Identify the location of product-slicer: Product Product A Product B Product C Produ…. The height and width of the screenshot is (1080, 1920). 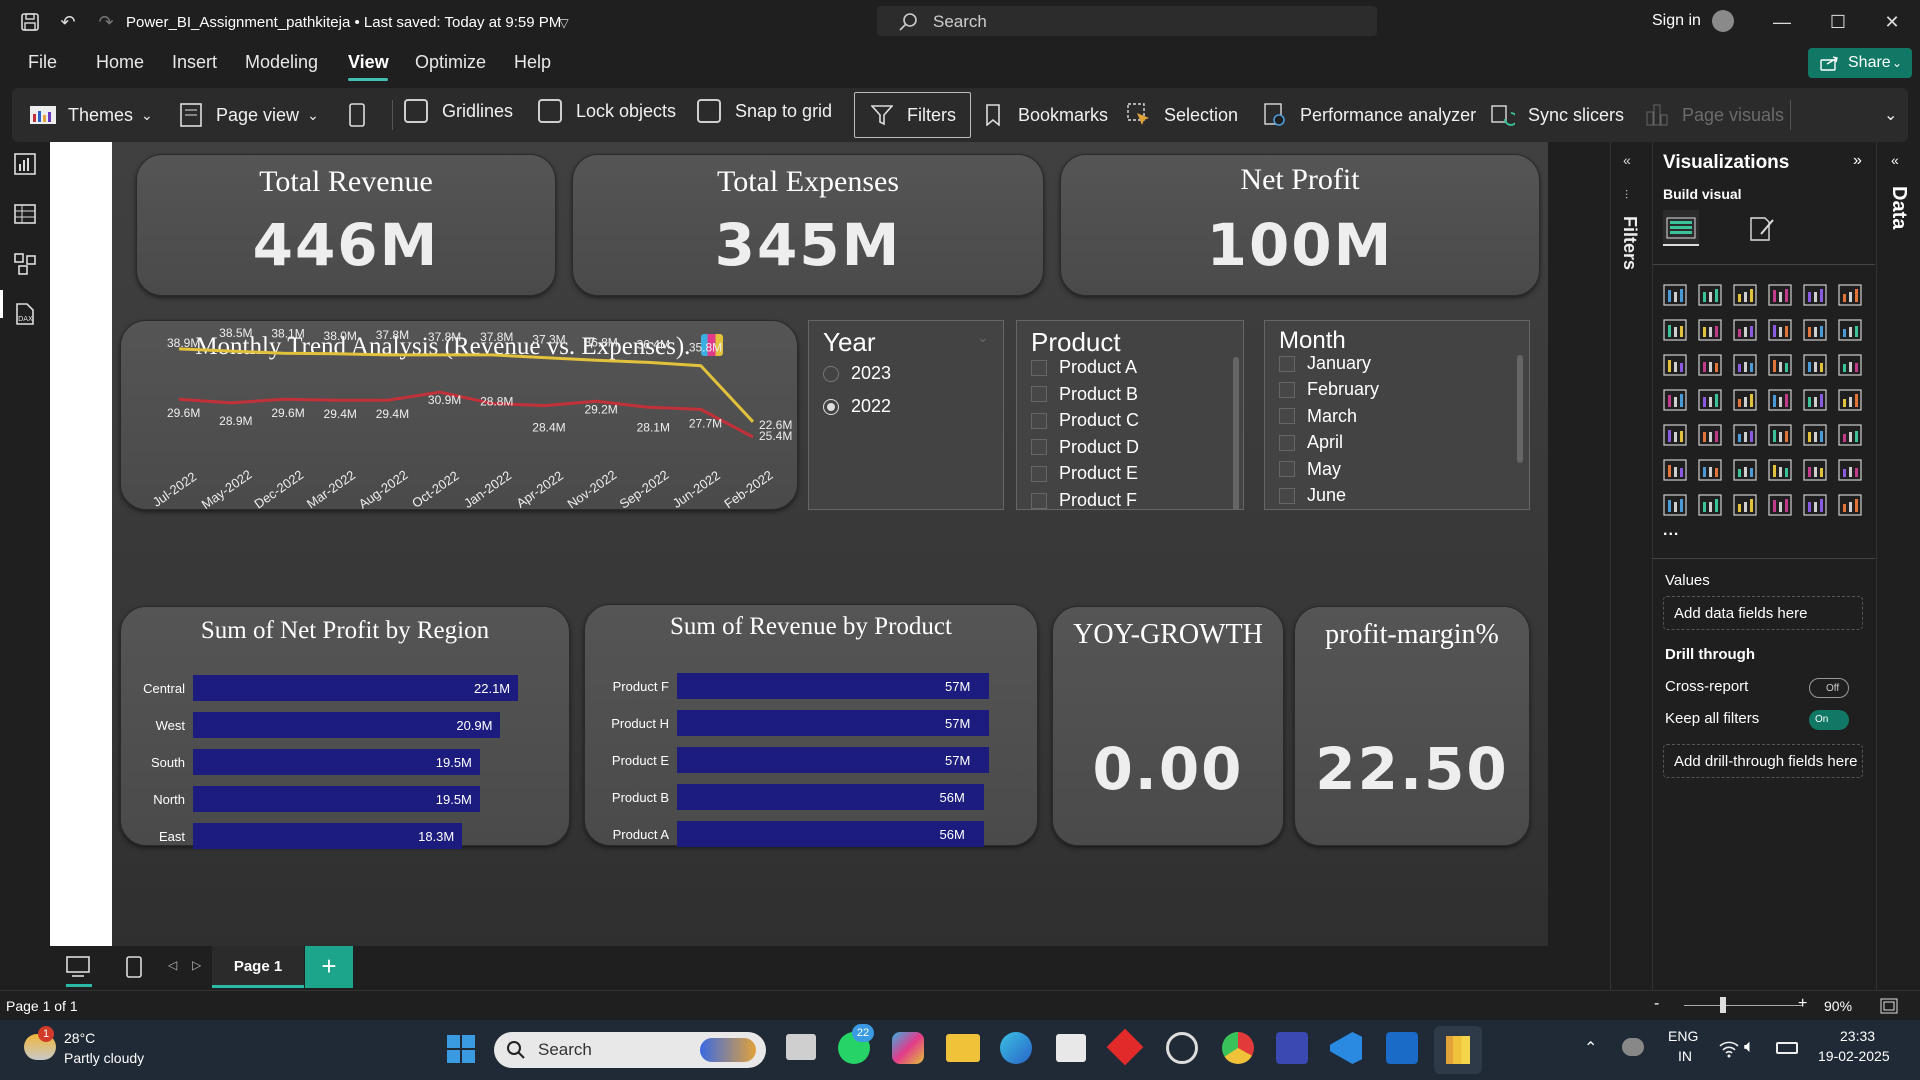
(1130, 415).